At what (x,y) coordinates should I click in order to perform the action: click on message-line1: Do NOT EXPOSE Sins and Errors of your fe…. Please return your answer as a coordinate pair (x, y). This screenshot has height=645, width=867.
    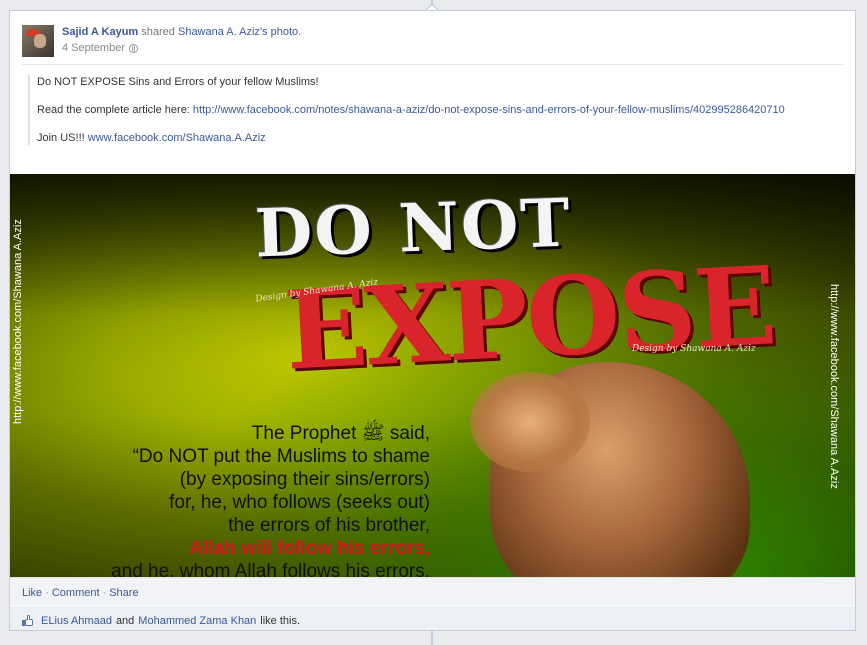
    Looking at the image, I should click on (178, 82).